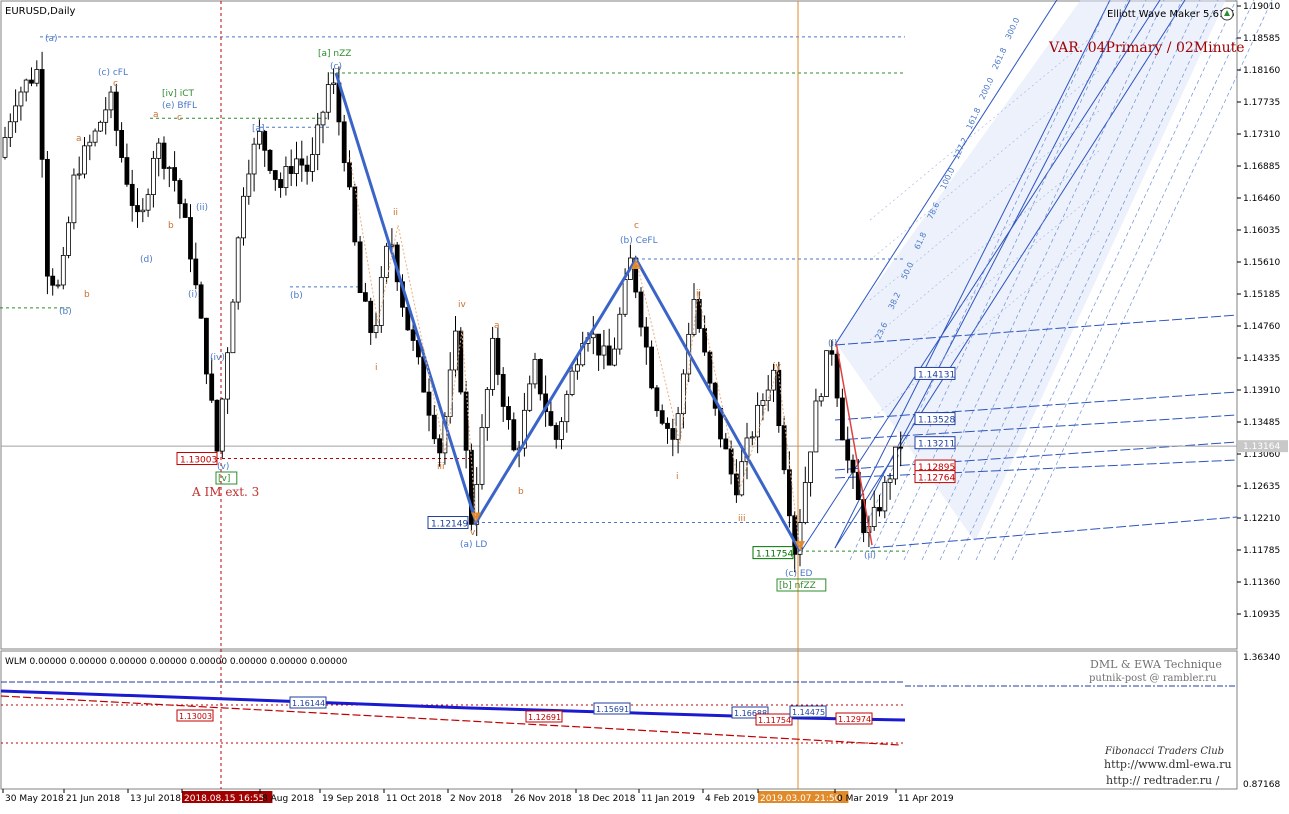  Describe the element at coordinates (607, 799) in the screenshot. I see `x-tick-label: 18 Dec 2018` at that location.